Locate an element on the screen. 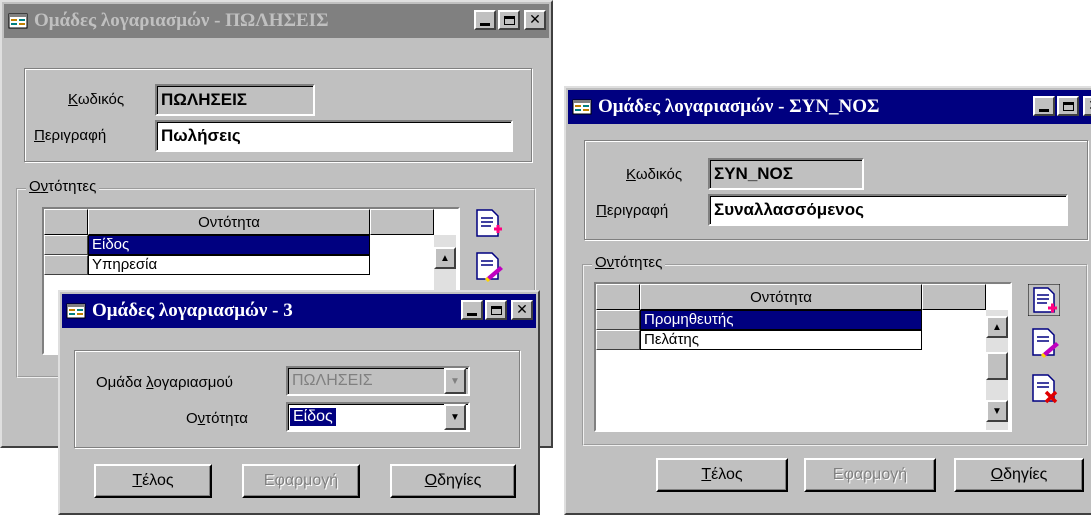 This screenshot has height=515, width=1091. table-row: Προμηθευτής is located at coordinates (781, 320).